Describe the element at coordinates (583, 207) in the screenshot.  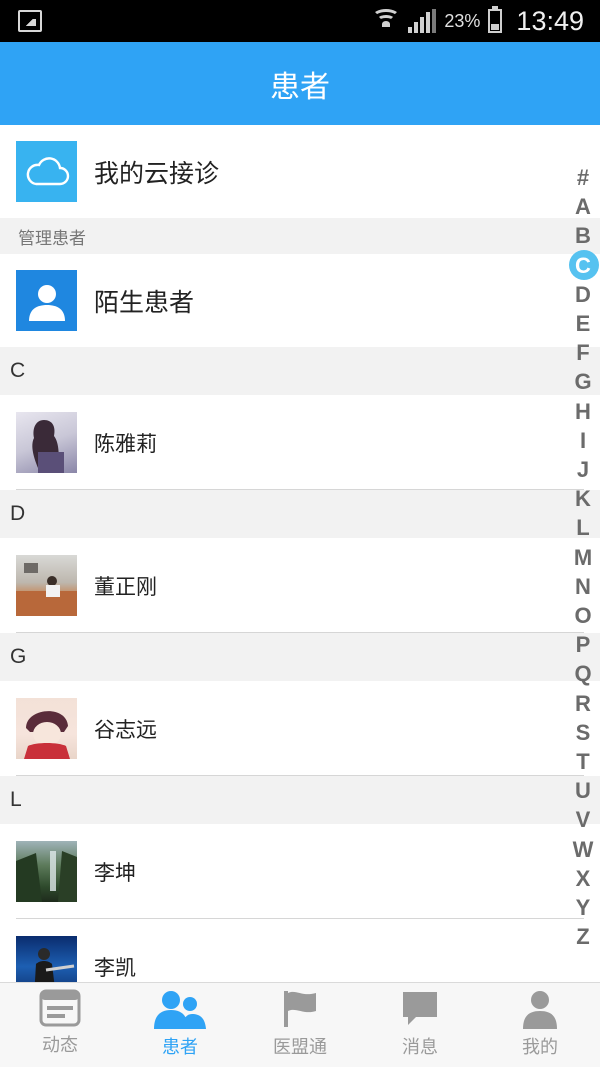
I see `index-letter: A` at that location.